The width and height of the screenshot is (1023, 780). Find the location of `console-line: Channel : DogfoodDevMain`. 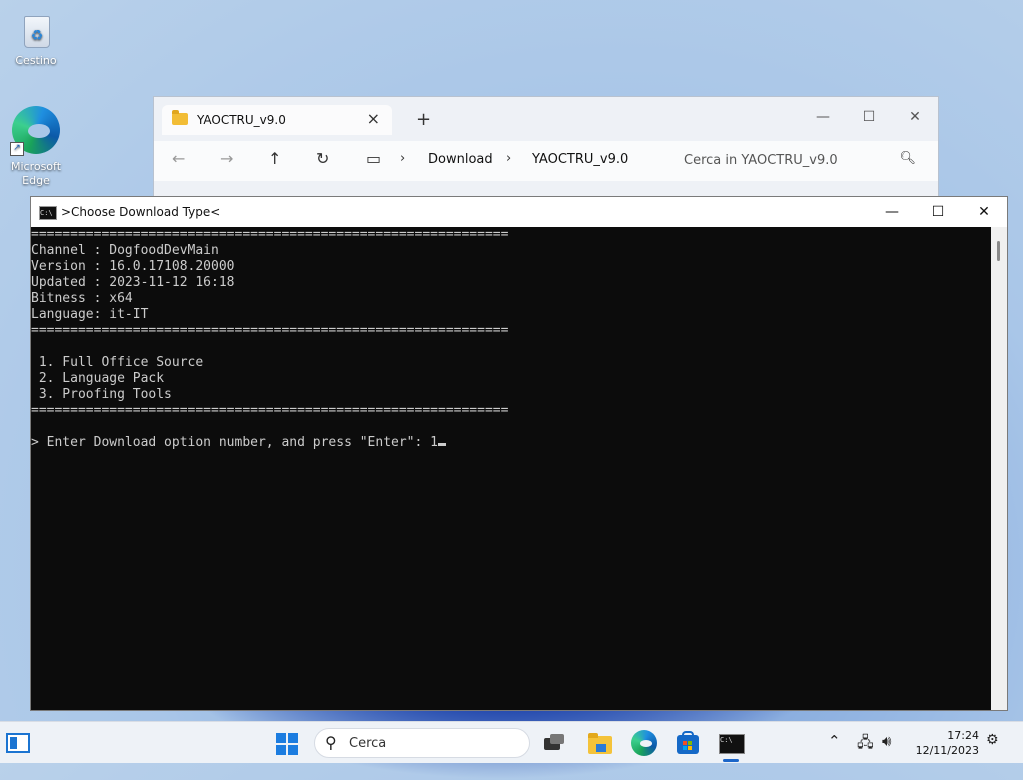

console-line: Channel : DogfoodDevMain is located at coordinates (125, 250).